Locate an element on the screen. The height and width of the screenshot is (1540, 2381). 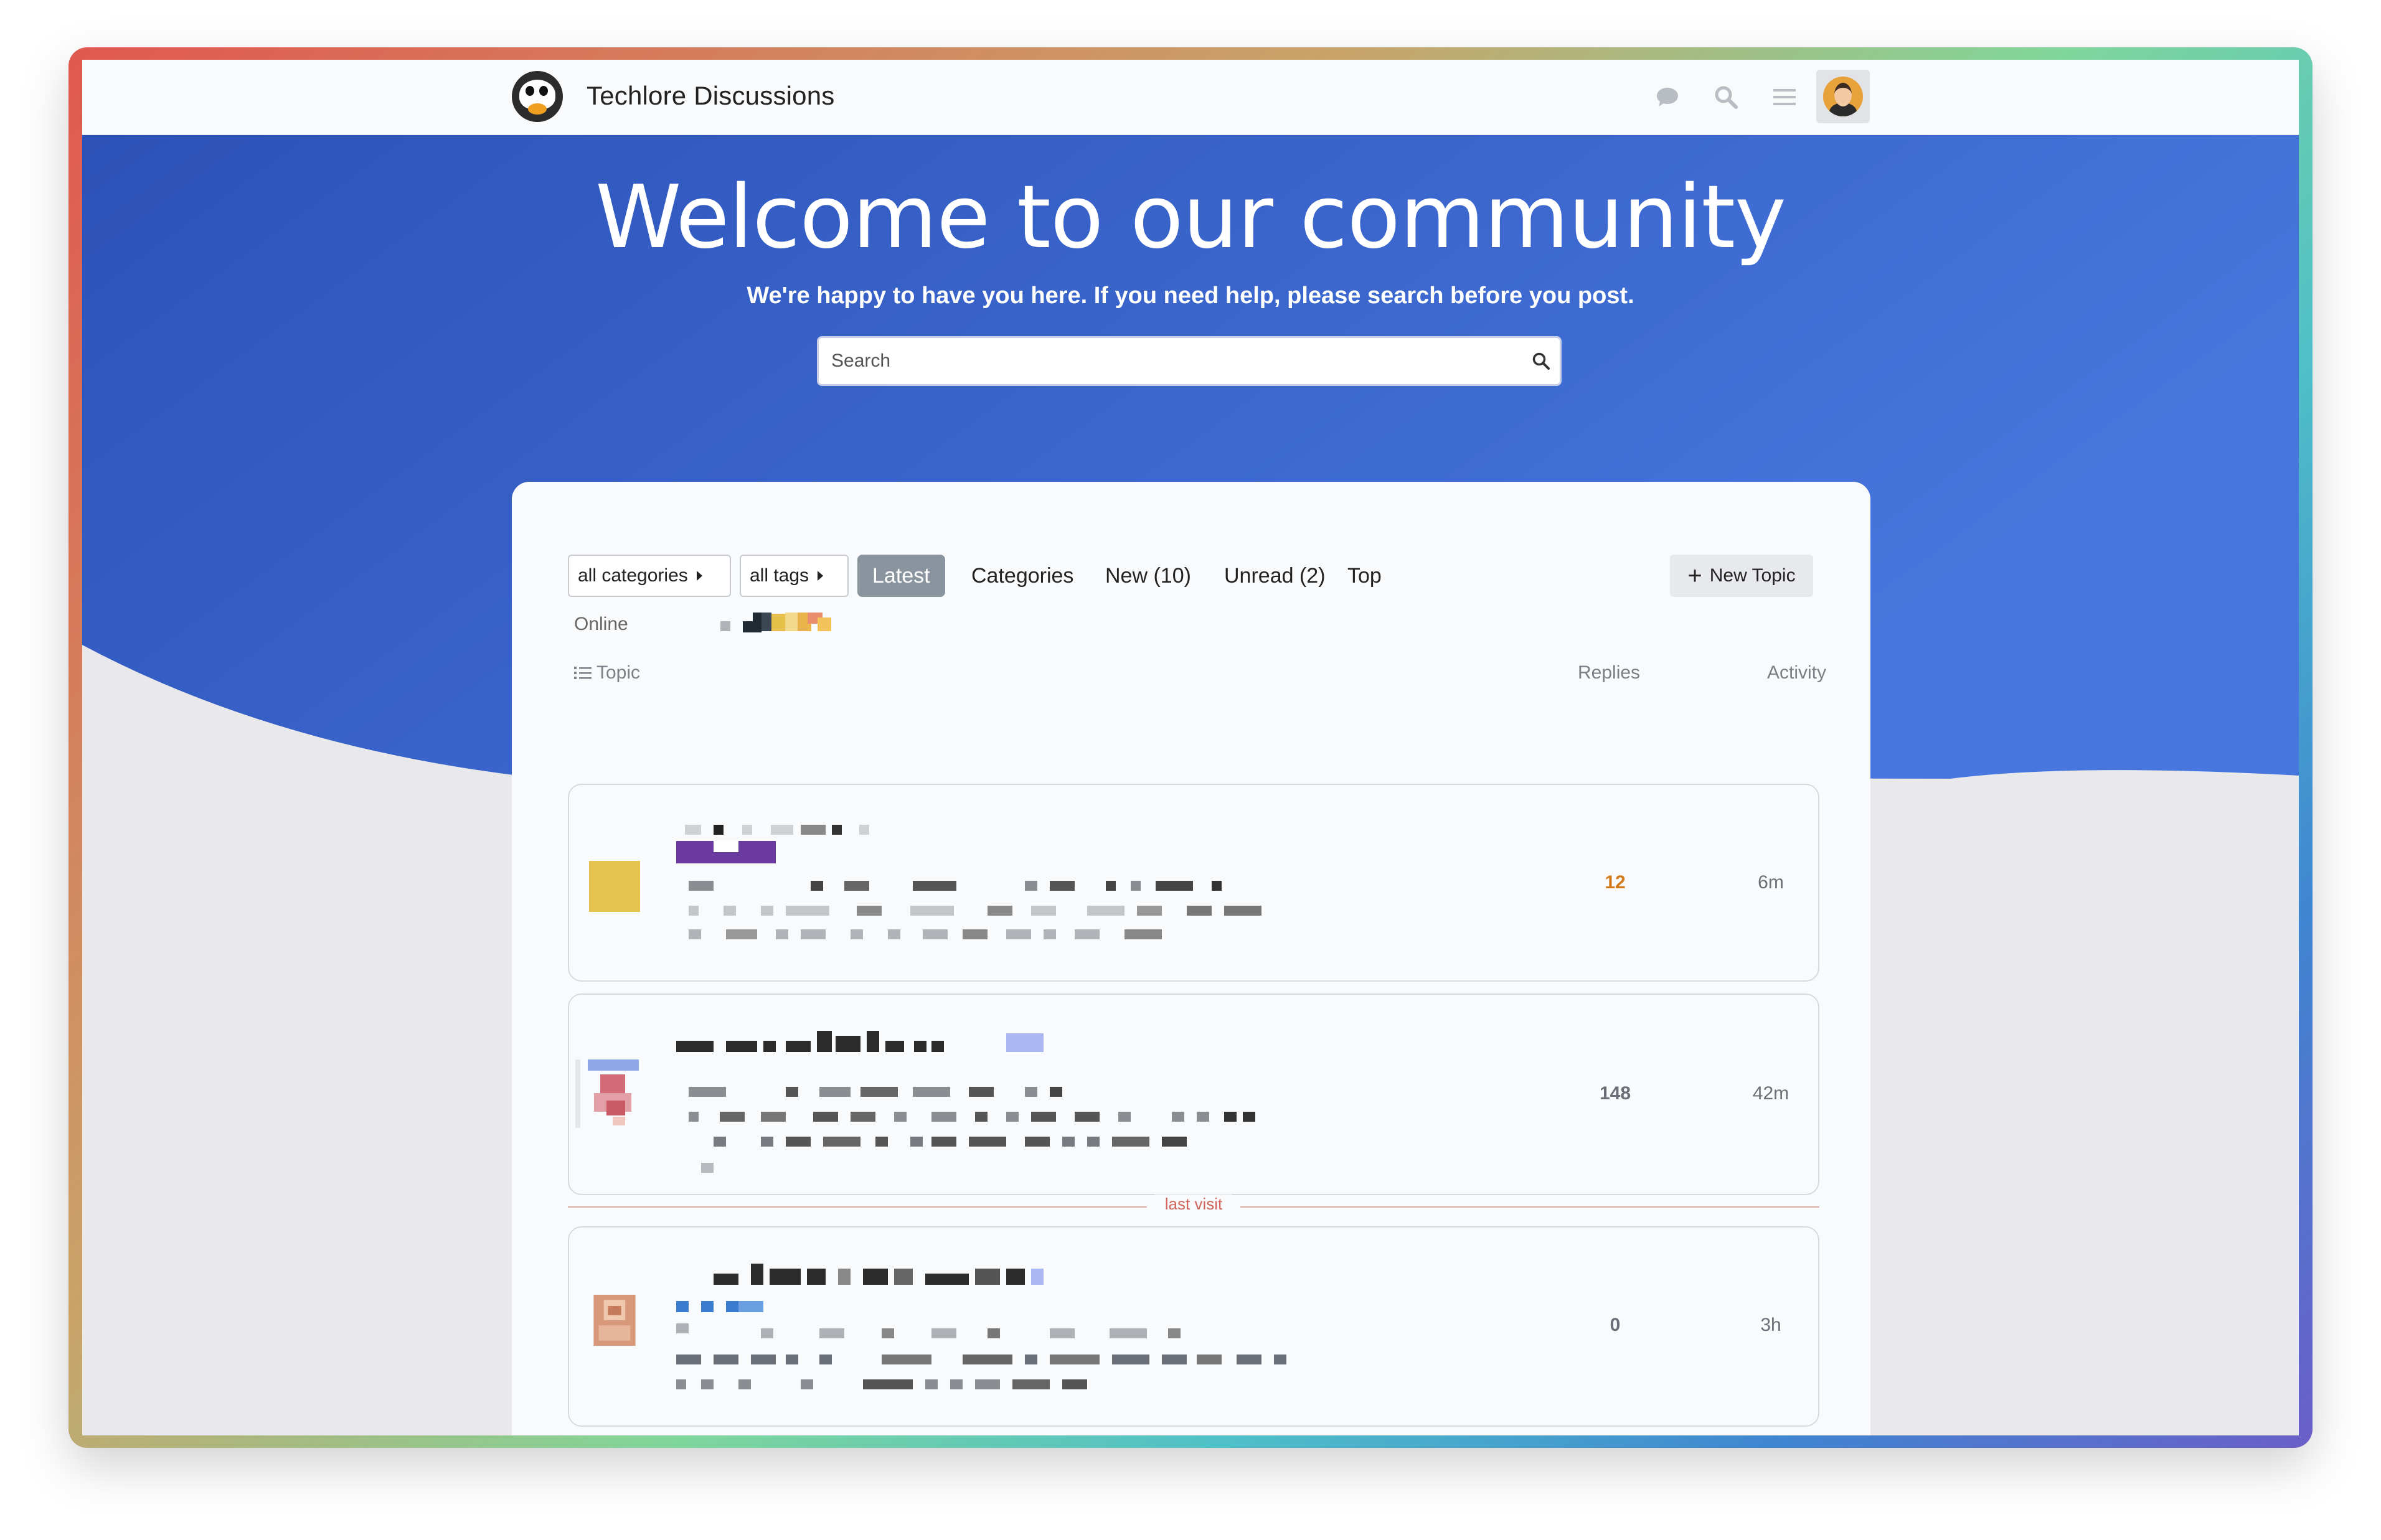
tab-latest: Latest is located at coordinates (901, 576).